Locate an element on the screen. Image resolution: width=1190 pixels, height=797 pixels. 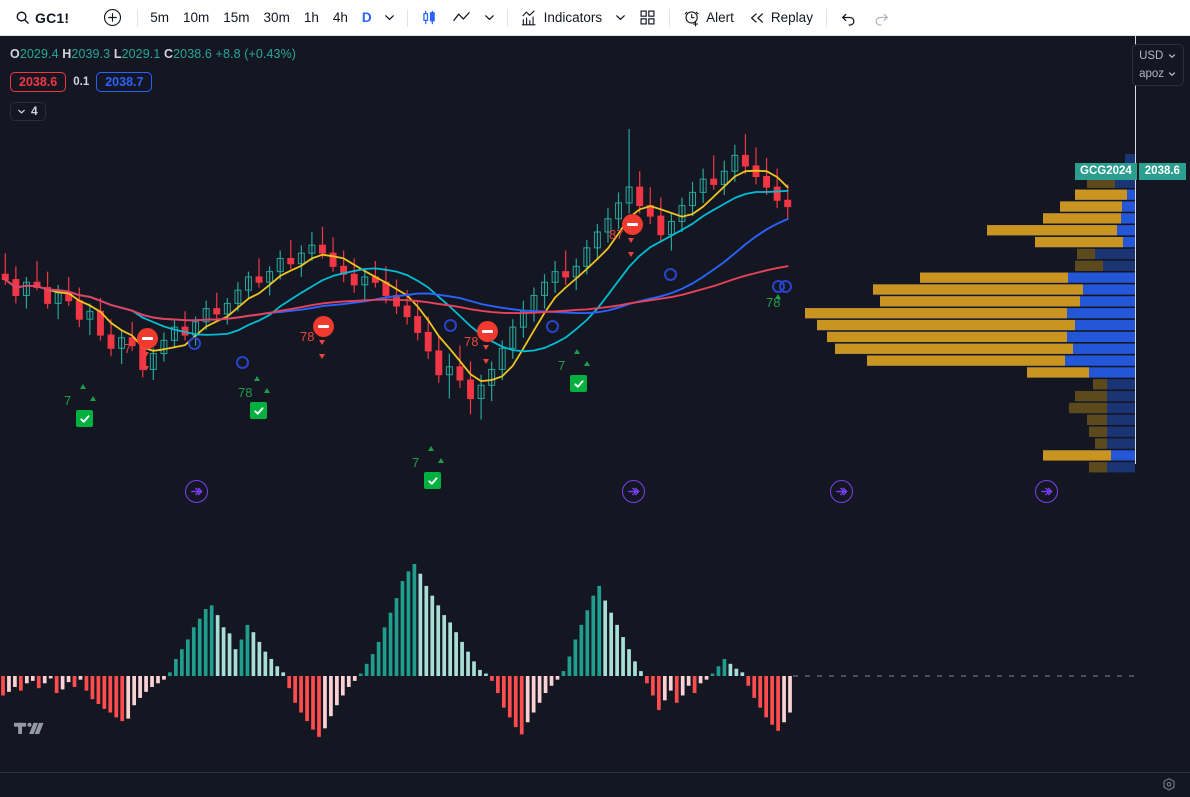
alert-button: Alert is located at coordinates (708, 18).